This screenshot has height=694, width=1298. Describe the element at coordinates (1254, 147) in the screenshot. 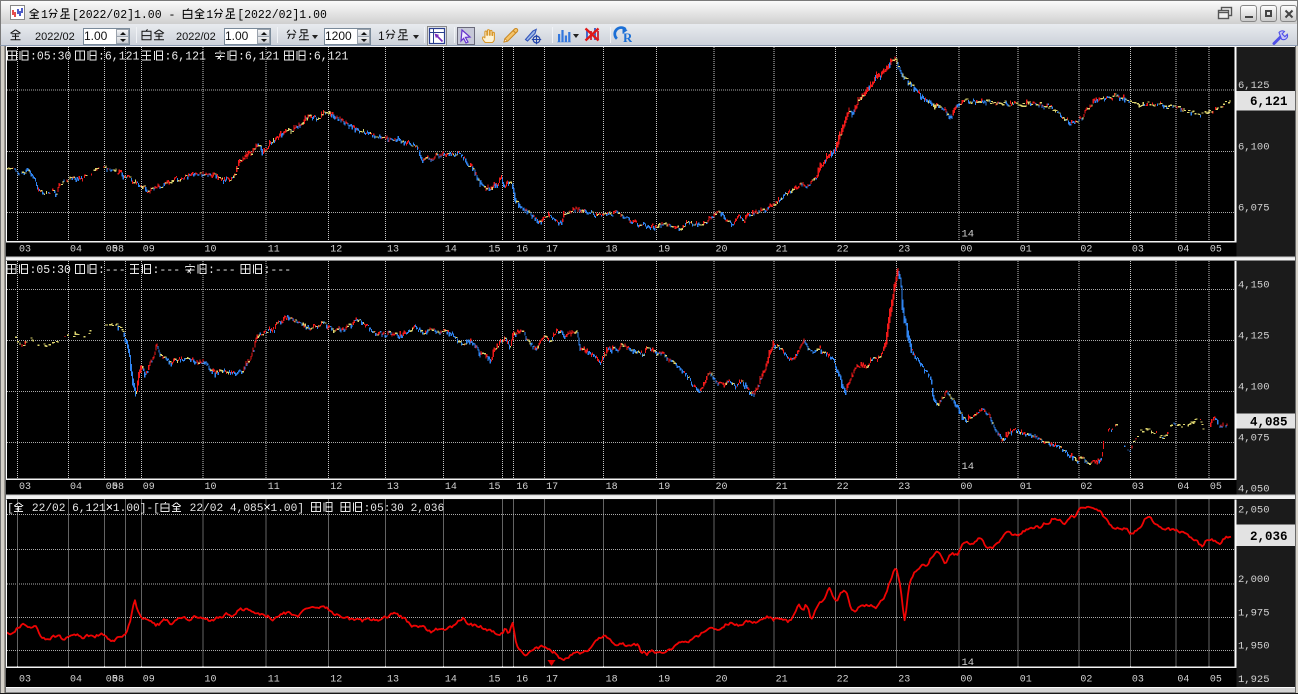

I see `svg-text: 6,100` at that location.